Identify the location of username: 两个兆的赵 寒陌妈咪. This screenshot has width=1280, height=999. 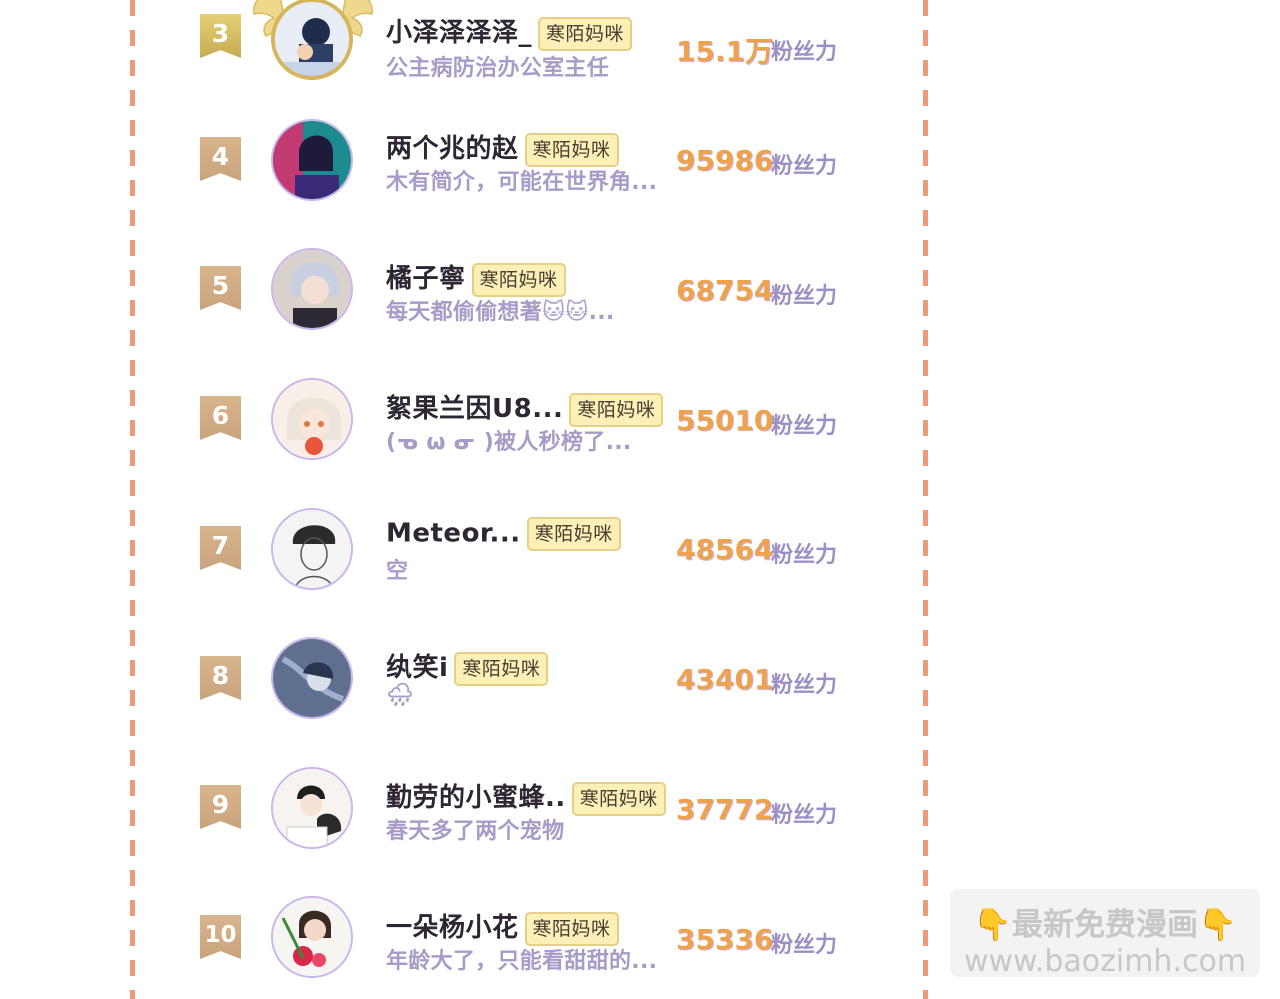
(502, 147).